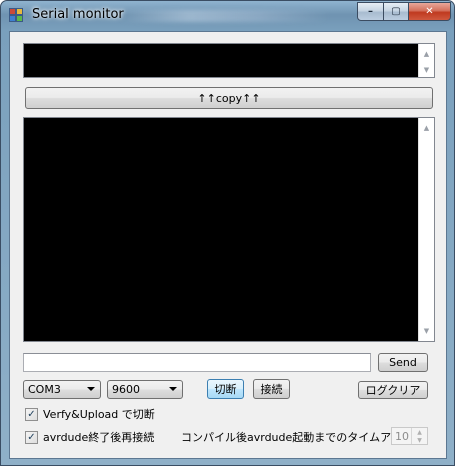 This screenshot has height=466, width=455. Describe the element at coordinates (225, 389) in the screenshot. I see `disconnect-button: 切断` at that location.